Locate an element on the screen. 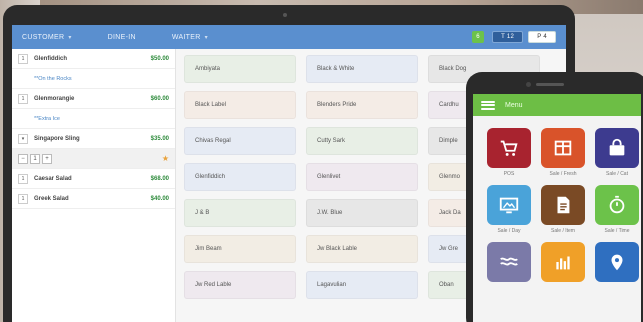  phone-app-bar: Menu is located at coordinates (557, 105).